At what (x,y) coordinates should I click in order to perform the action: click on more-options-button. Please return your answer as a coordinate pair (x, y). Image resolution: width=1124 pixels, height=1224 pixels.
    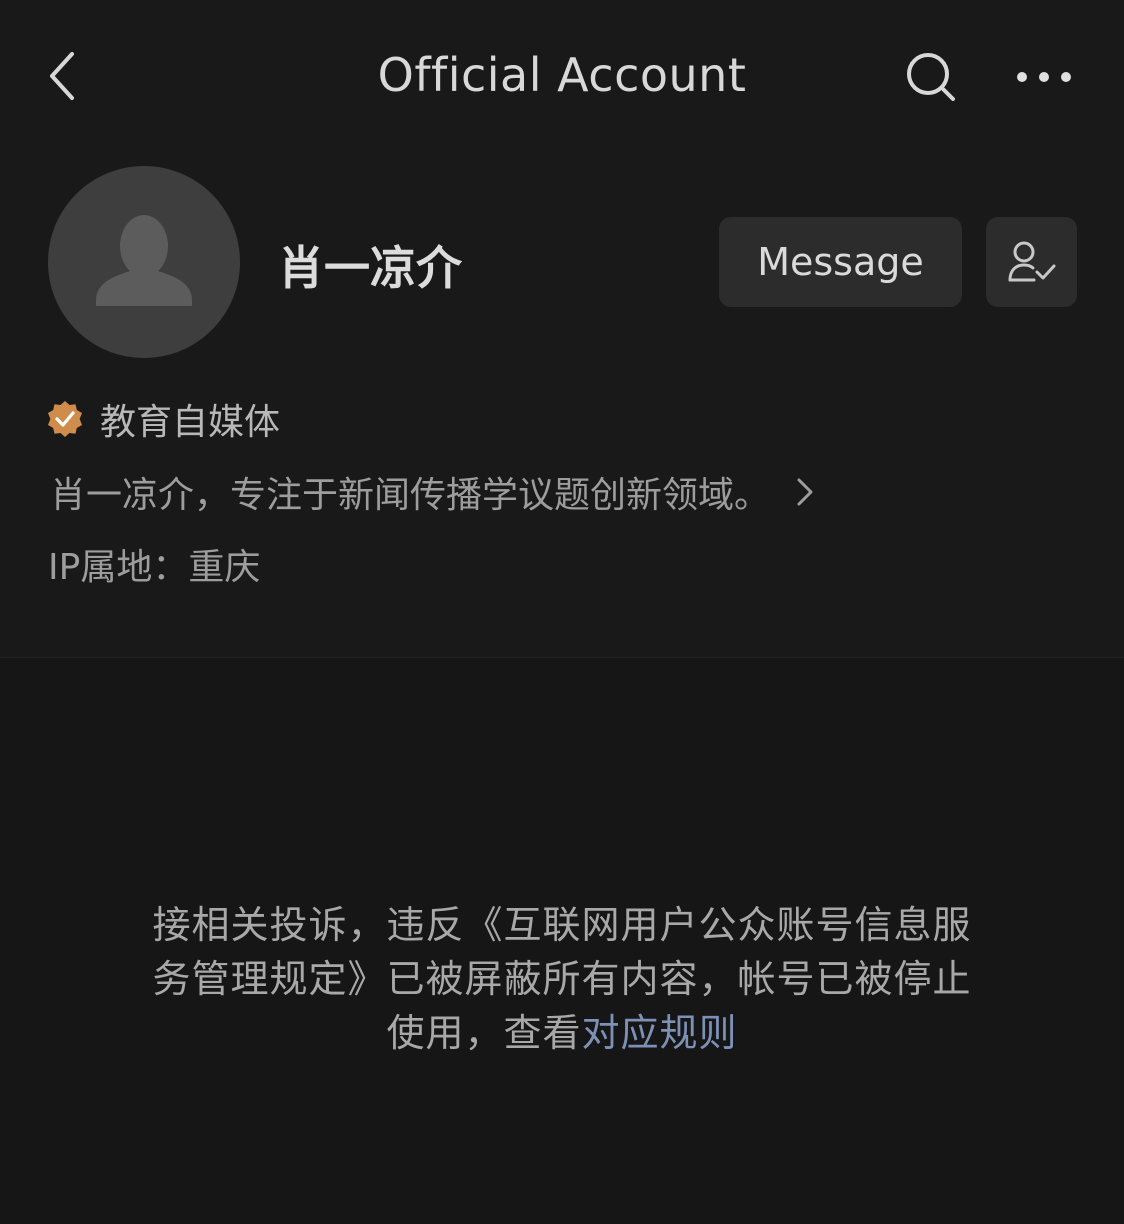
    Looking at the image, I should click on (1045, 77).